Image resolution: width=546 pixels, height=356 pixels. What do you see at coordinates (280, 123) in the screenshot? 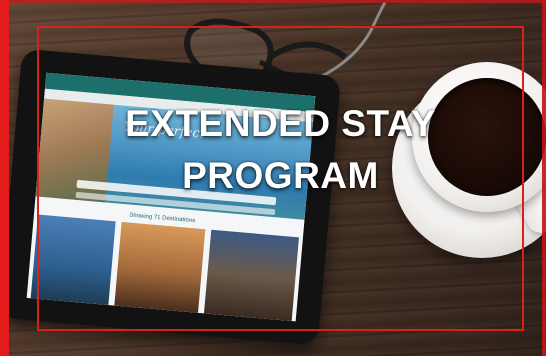
I see `banner-title-line-1: EXTENDED STAY` at bounding box center [280, 123].